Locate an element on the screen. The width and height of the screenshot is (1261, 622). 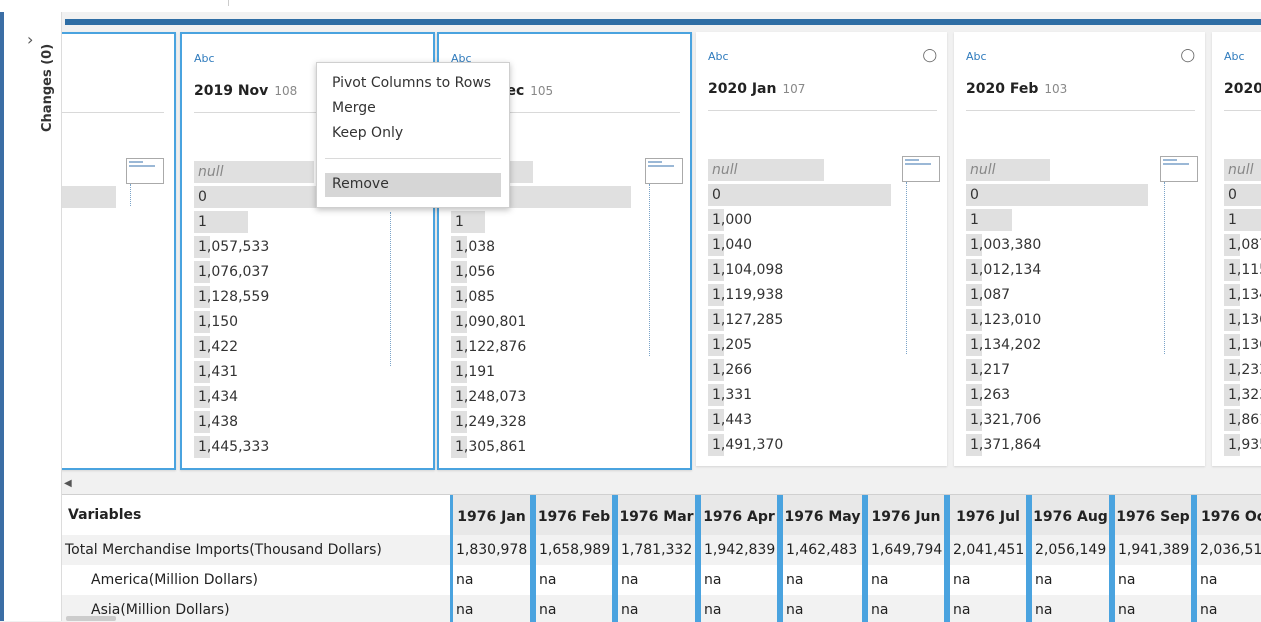
changes-label: Changes (0) is located at coordinates (47, 88).